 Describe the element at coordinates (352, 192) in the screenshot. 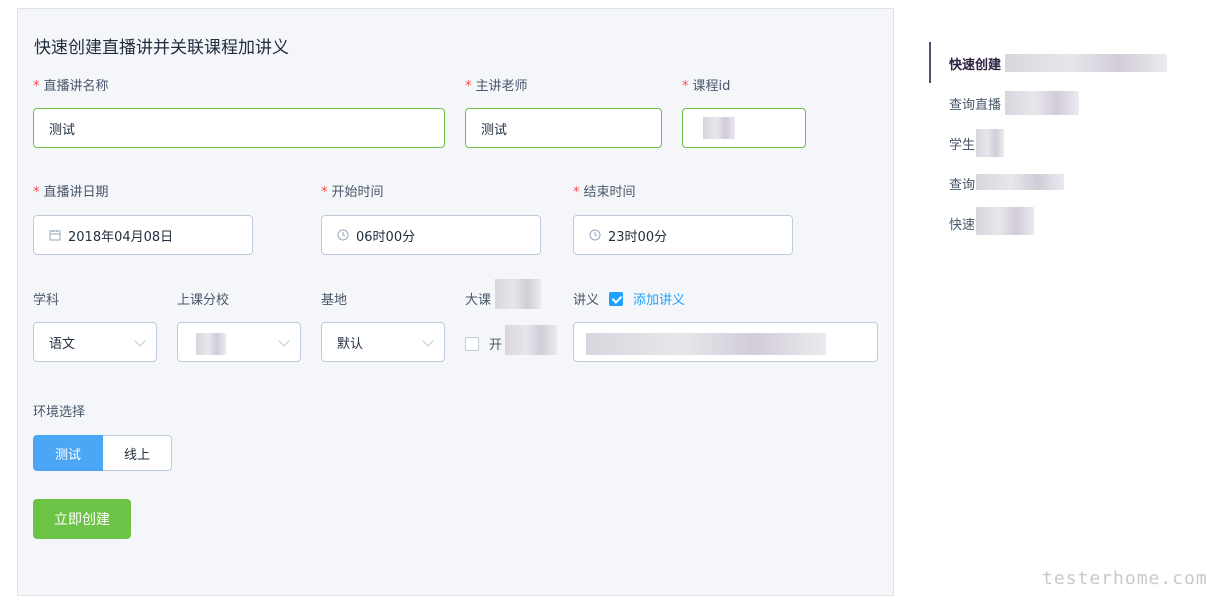

I see `start-time-label: * 开始时间` at that location.